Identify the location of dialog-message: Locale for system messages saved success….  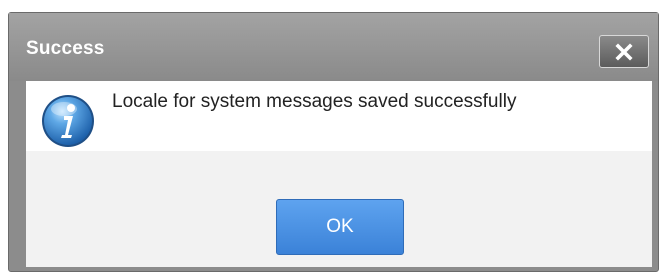
(314, 101).